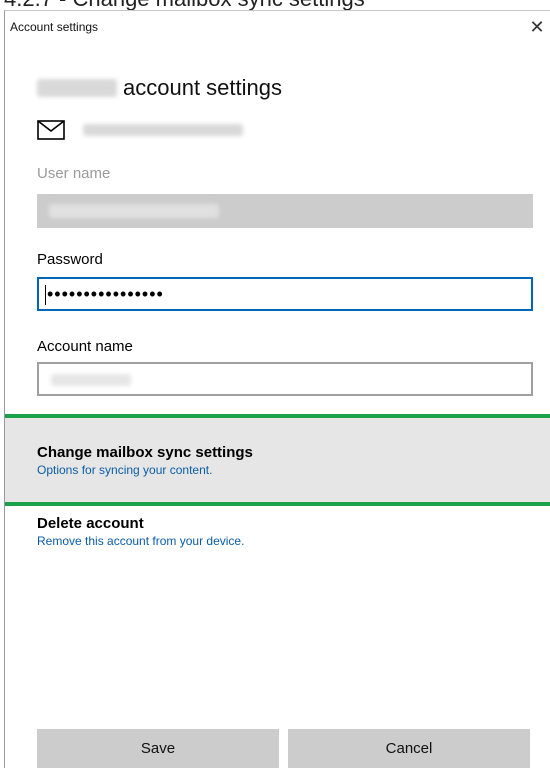 The width and height of the screenshot is (550, 768). Describe the element at coordinates (158, 748) in the screenshot. I see `save-button: Save` at that location.